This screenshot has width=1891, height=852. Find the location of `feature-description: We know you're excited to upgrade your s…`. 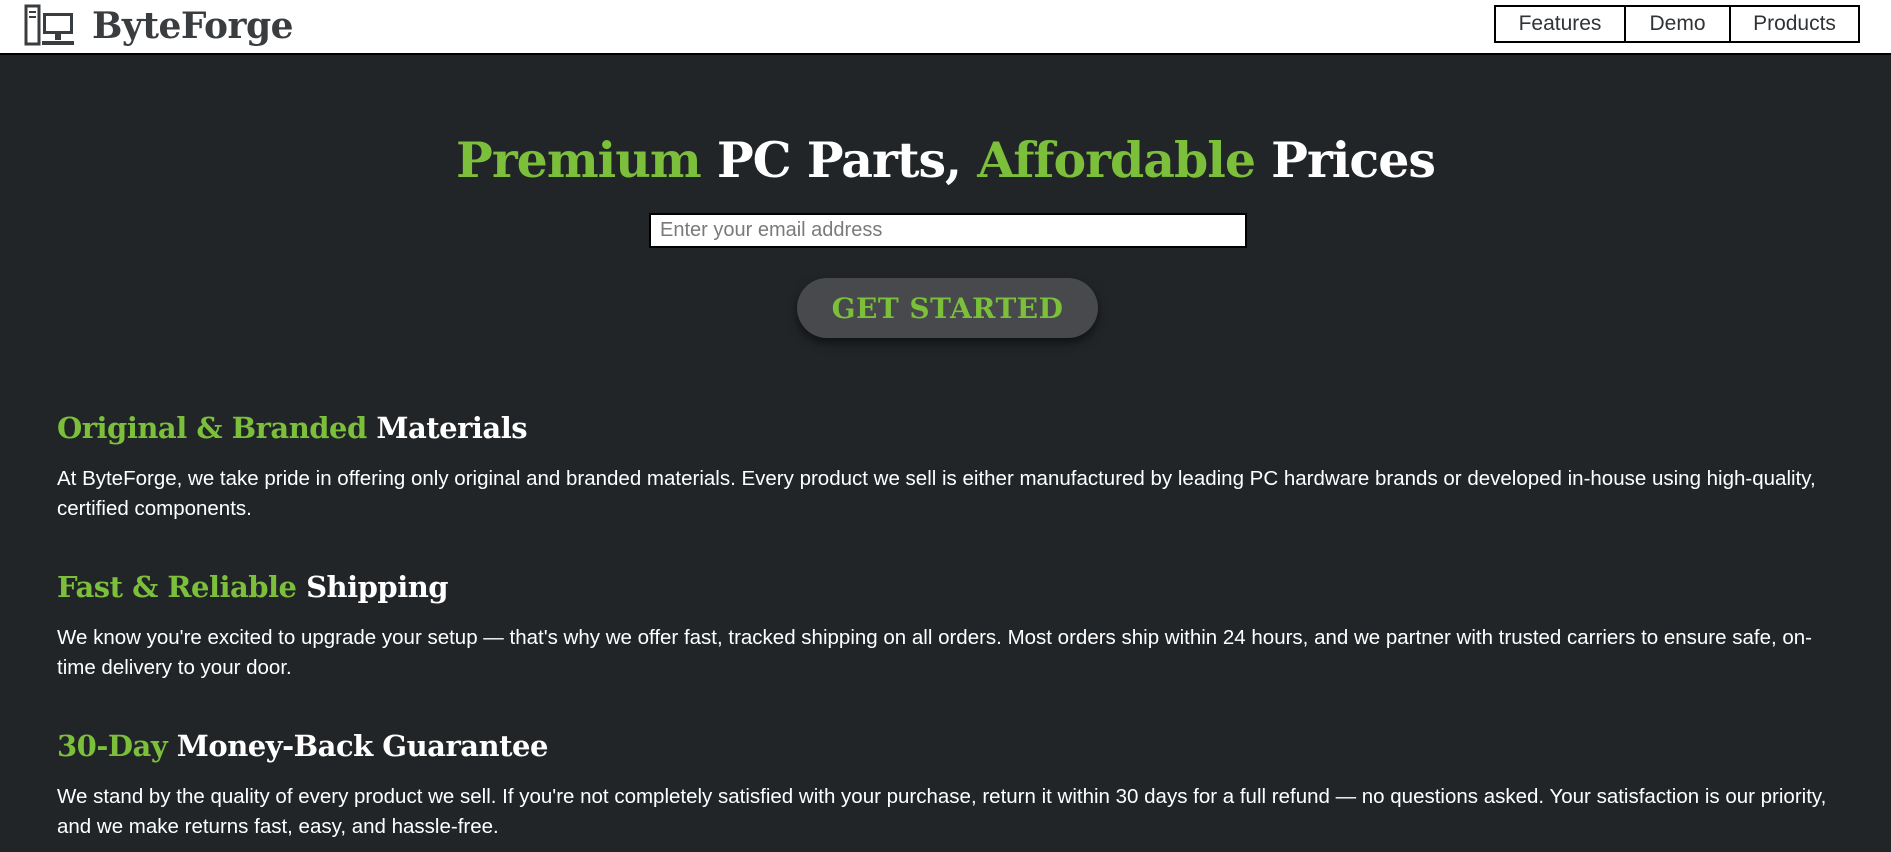

feature-description: We know you're excited to upgrade your s… is located at coordinates (935, 652).